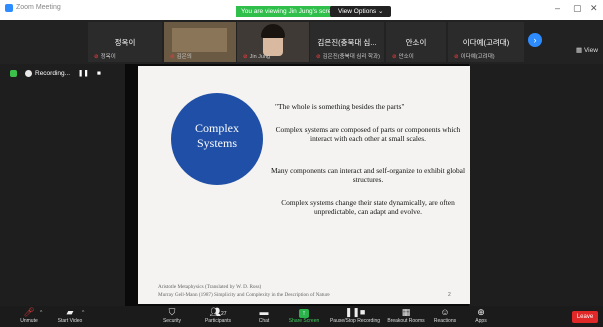 The image size is (603, 327). I want to click on view-button: ▦ View, so click(587, 50).